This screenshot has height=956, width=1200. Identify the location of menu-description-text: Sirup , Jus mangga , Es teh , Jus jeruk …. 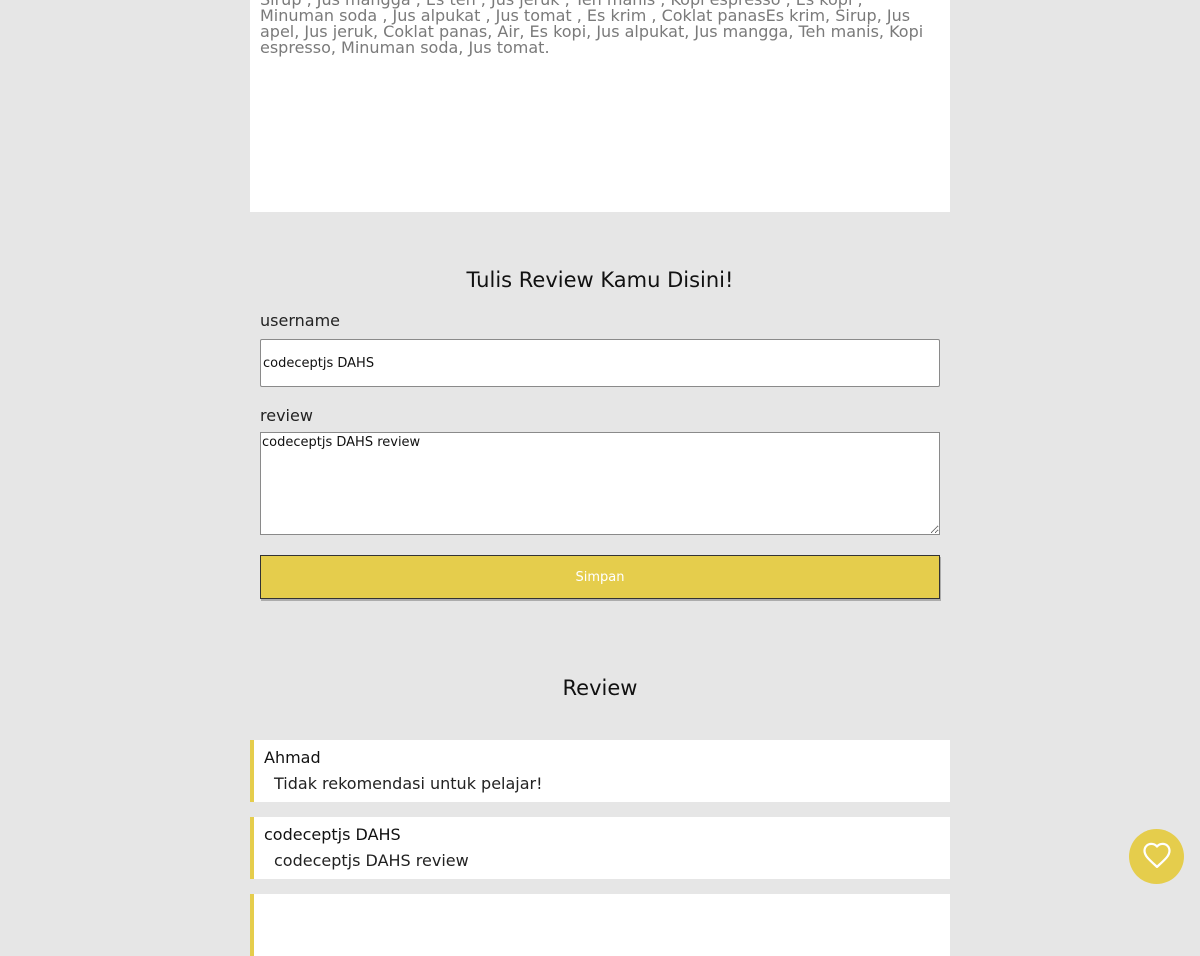
(592, 28).